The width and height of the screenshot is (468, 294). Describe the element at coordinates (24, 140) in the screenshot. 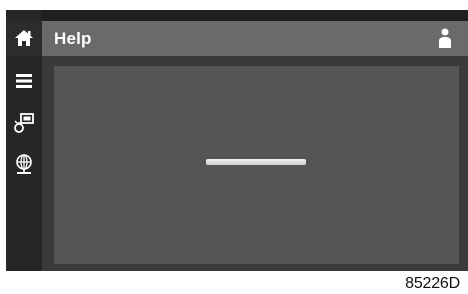

I see `sidebar` at that location.